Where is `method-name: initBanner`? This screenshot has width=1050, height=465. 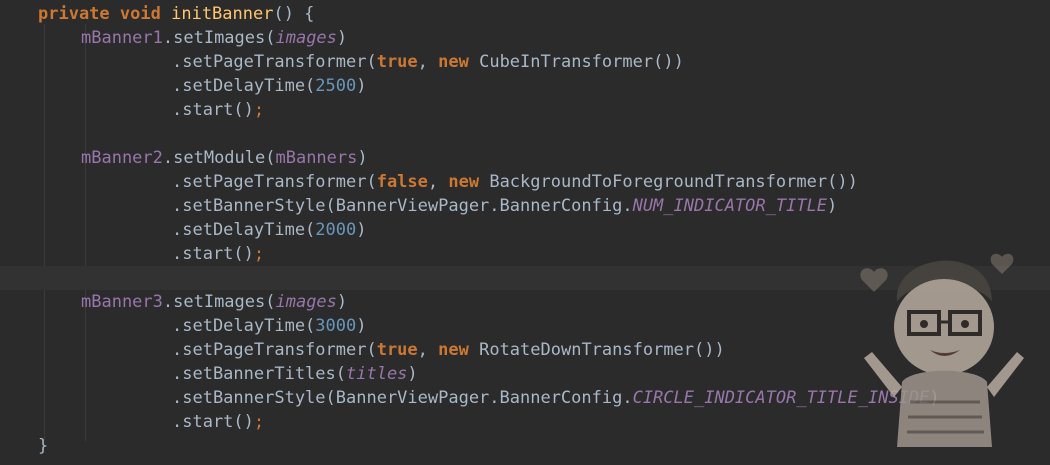 method-name: initBanner is located at coordinates (222, 14).